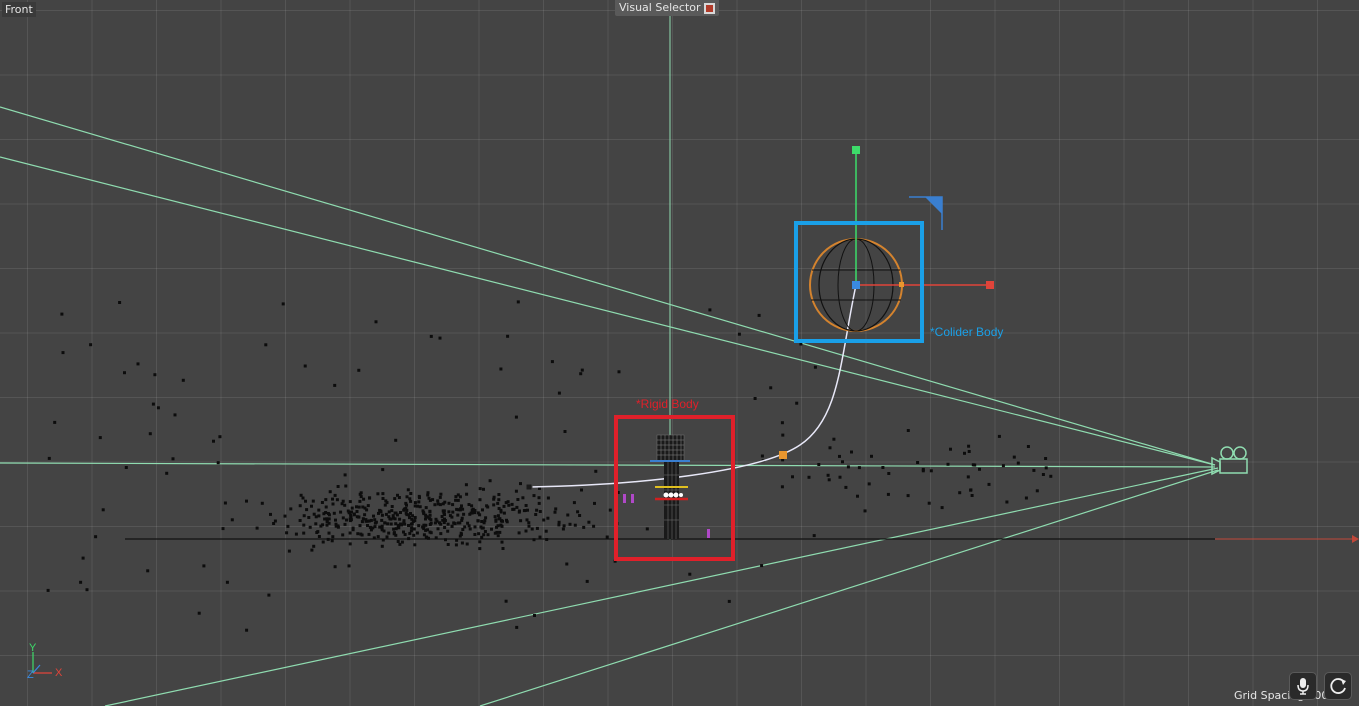 This screenshot has width=1359, height=706. I want to click on refresh-icon, so click(1338, 686).